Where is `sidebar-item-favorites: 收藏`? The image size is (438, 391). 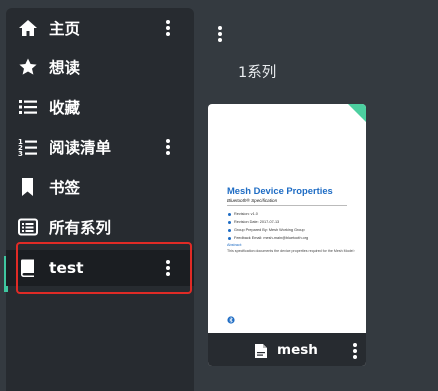 sidebar-item-favorites: 收藏 is located at coordinates (100, 107).